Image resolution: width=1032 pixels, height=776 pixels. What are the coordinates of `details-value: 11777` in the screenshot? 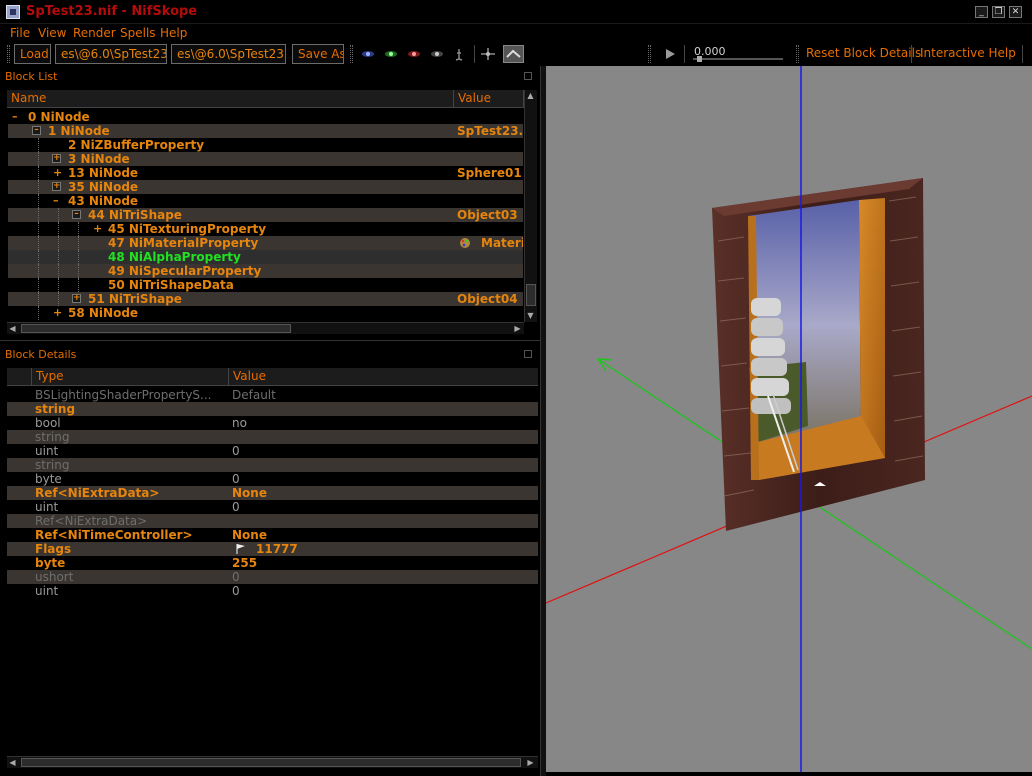 It's located at (277, 549).